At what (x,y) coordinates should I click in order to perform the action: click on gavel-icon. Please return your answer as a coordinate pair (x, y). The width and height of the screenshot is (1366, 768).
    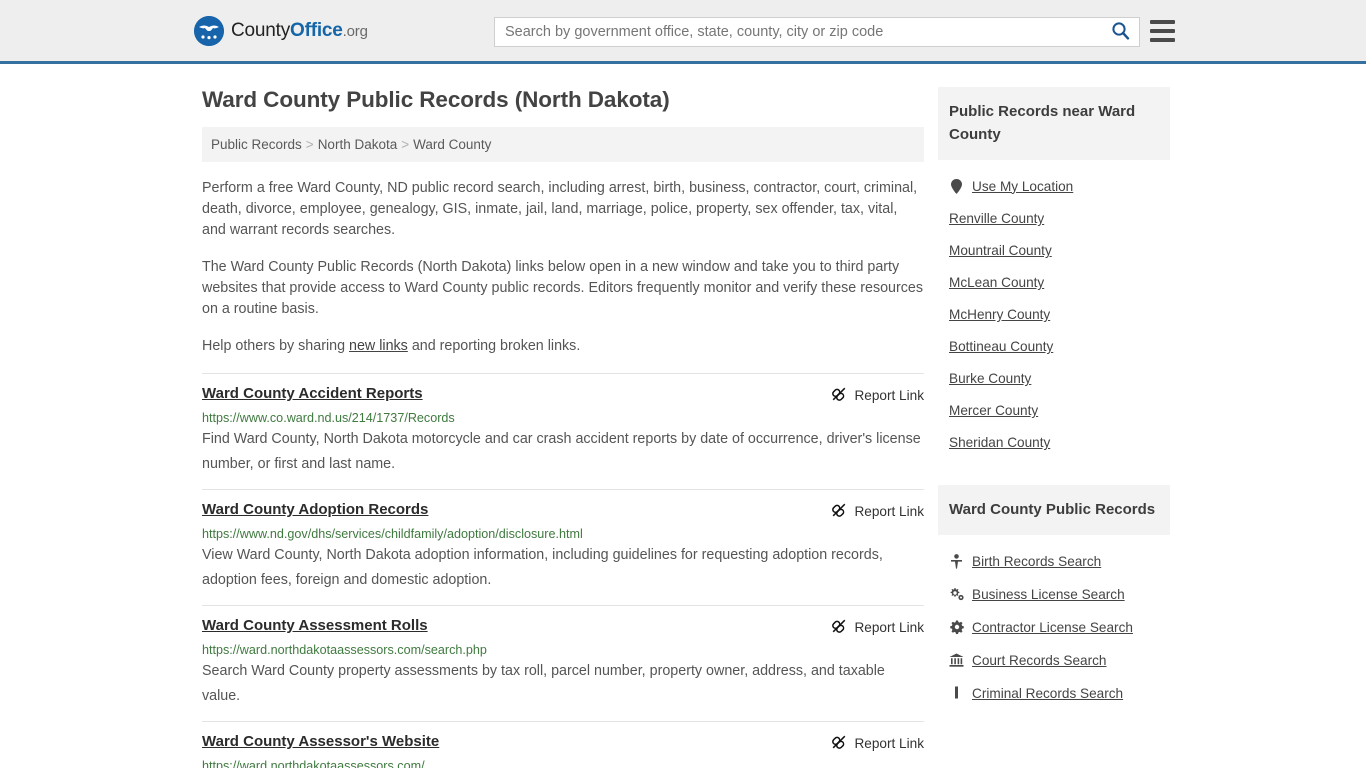
    Looking at the image, I should click on (956, 693).